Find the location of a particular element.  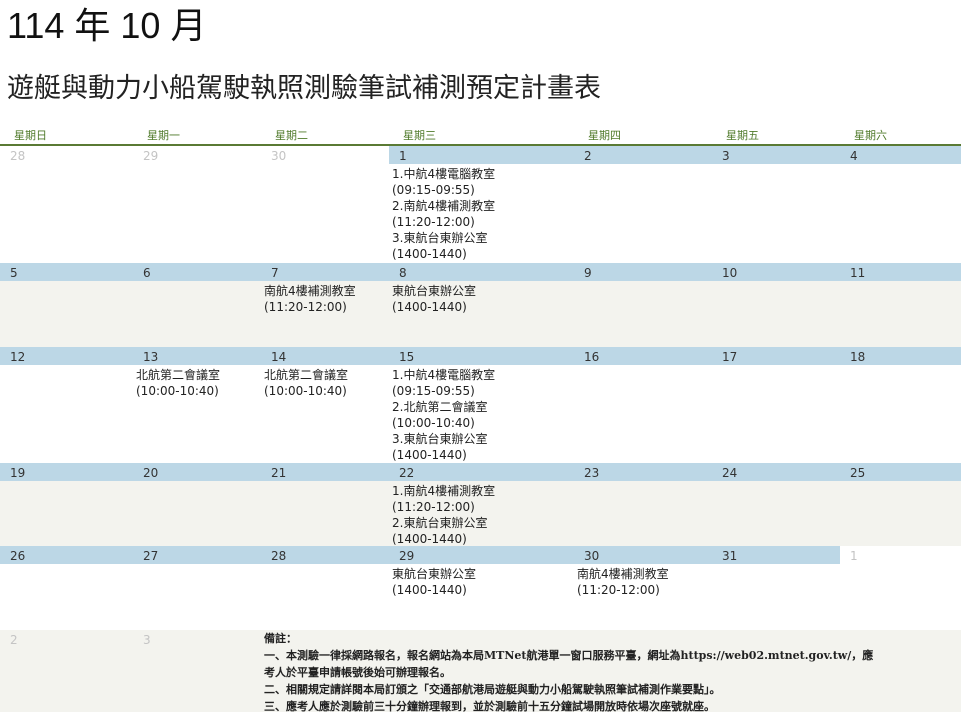

calendar-day-cell: 6 is located at coordinates (197, 305).